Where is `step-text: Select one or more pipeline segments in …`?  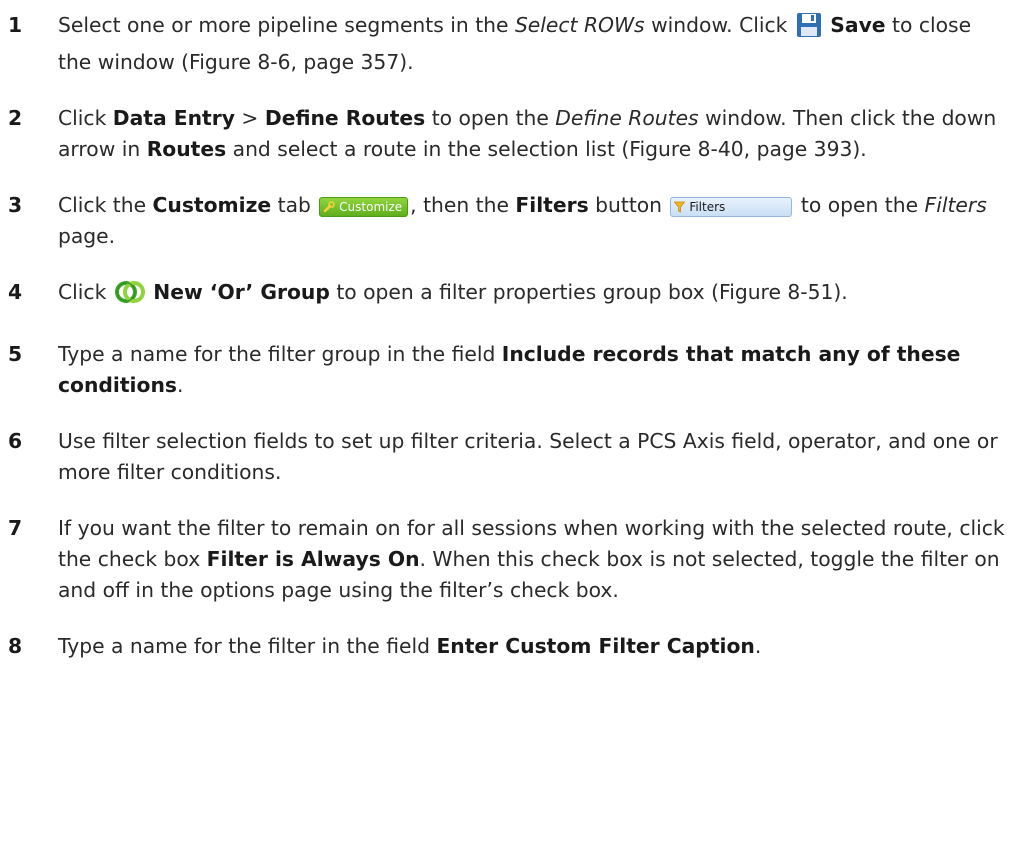 step-text: Select one or more pipeline segments in … is located at coordinates (286, 25).